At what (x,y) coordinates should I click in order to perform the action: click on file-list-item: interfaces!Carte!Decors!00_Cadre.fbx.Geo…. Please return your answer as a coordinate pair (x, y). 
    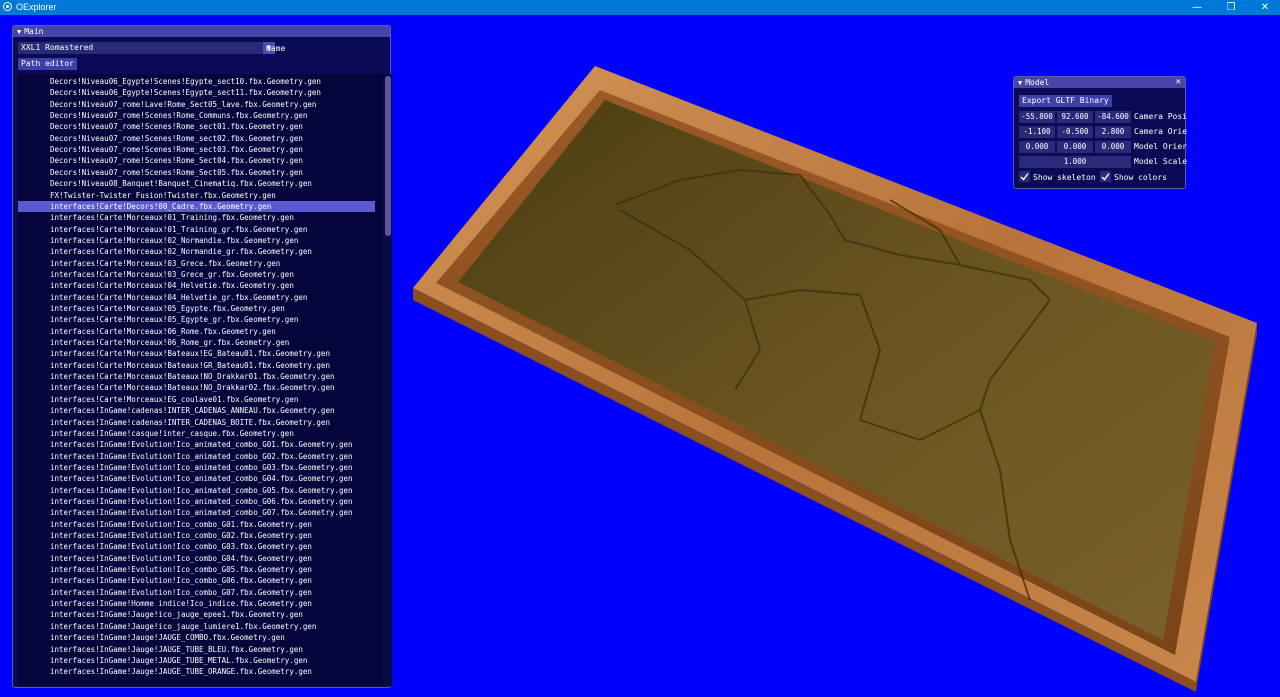
    Looking at the image, I should click on (196, 206).